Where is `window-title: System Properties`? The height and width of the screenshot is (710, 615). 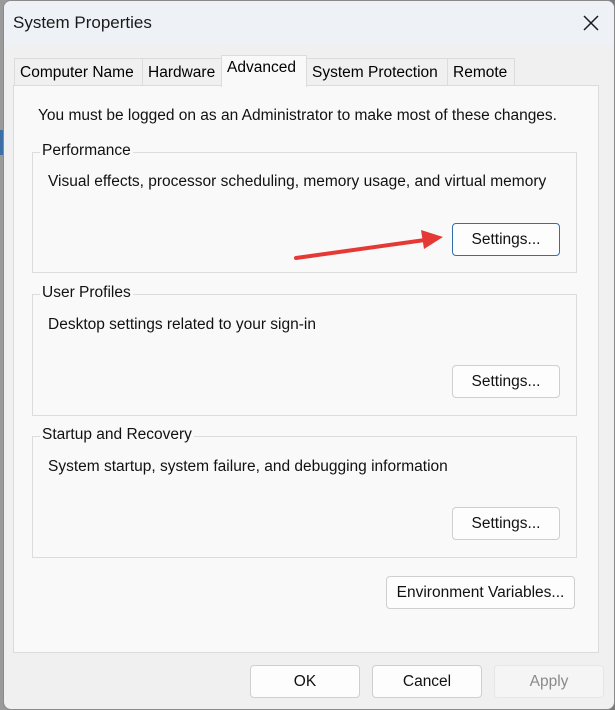 window-title: System Properties is located at coordinates (82, 22).